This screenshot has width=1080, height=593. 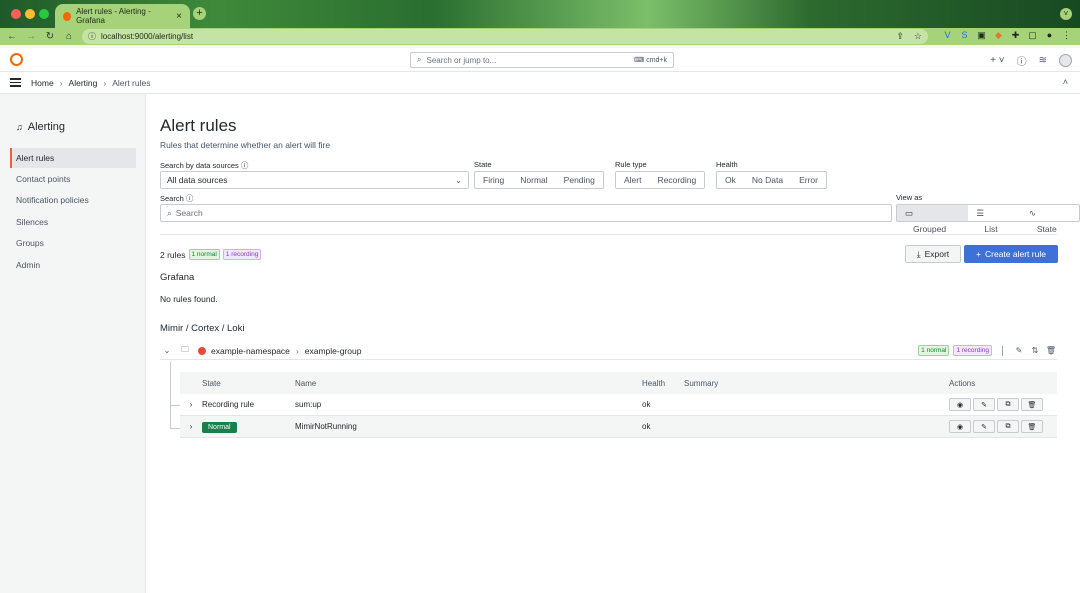 What do you see at coordinates (250, 350) in the screenshot?
I see `namespace-name: example-namespace` at bounding box center [250, 350].